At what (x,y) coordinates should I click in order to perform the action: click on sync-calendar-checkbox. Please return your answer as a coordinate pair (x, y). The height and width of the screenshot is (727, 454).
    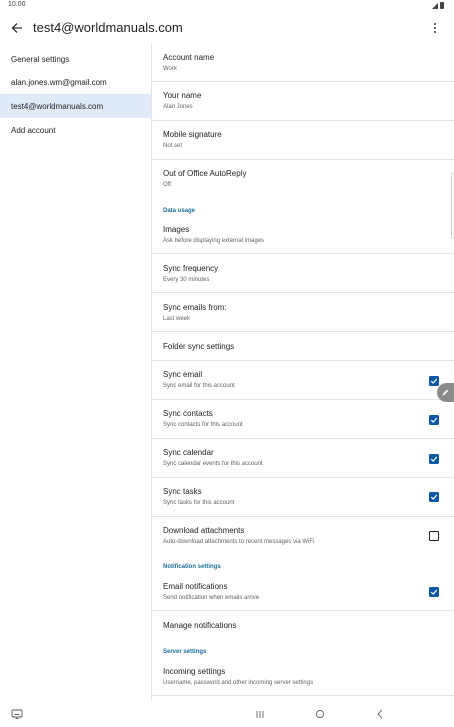
    Looking at the image, I should click on (434, 459).